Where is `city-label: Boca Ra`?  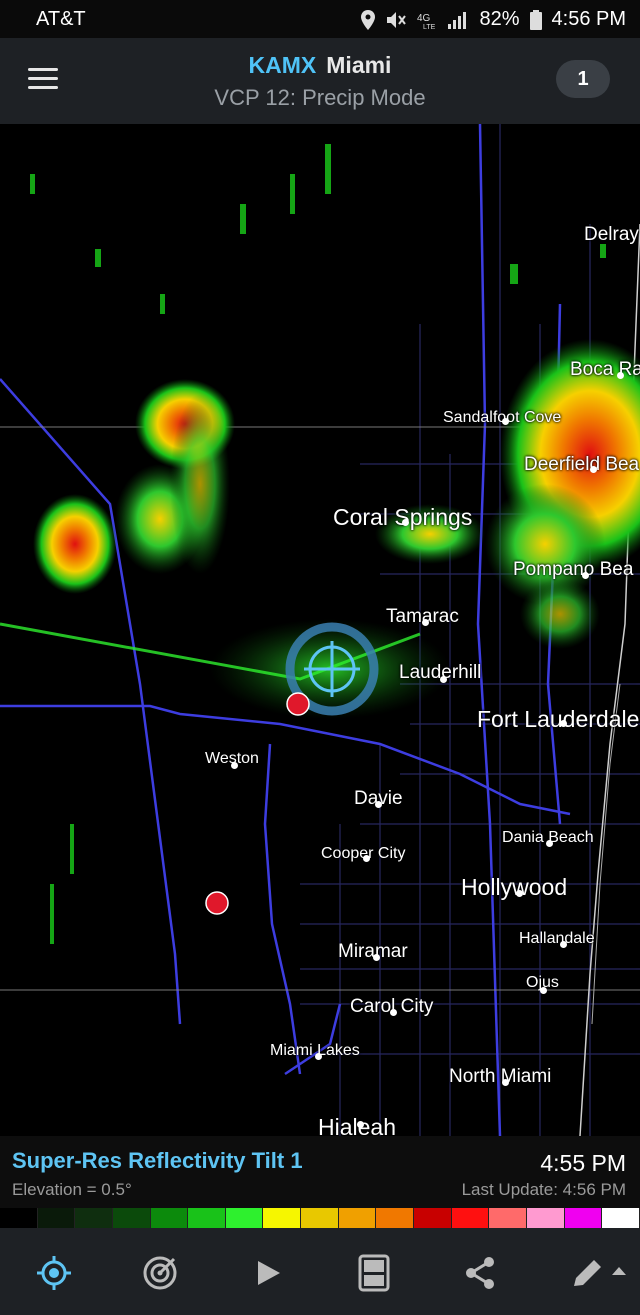
city-label: Boca Ra is located at coordinates (605, 369).